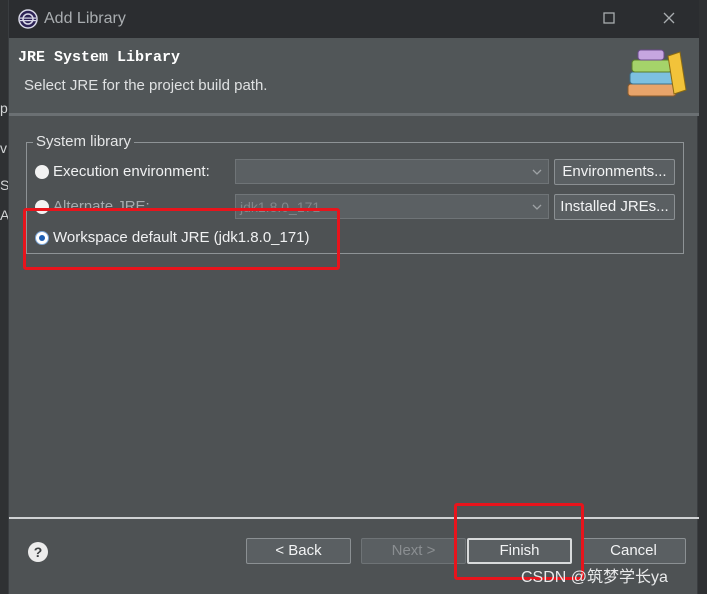 This screenshot has width=707, height=594. What do you see at coordinates (85, 18) in the screenshot?
I see `window-title: Add Library` at bounding box center [85, 18].